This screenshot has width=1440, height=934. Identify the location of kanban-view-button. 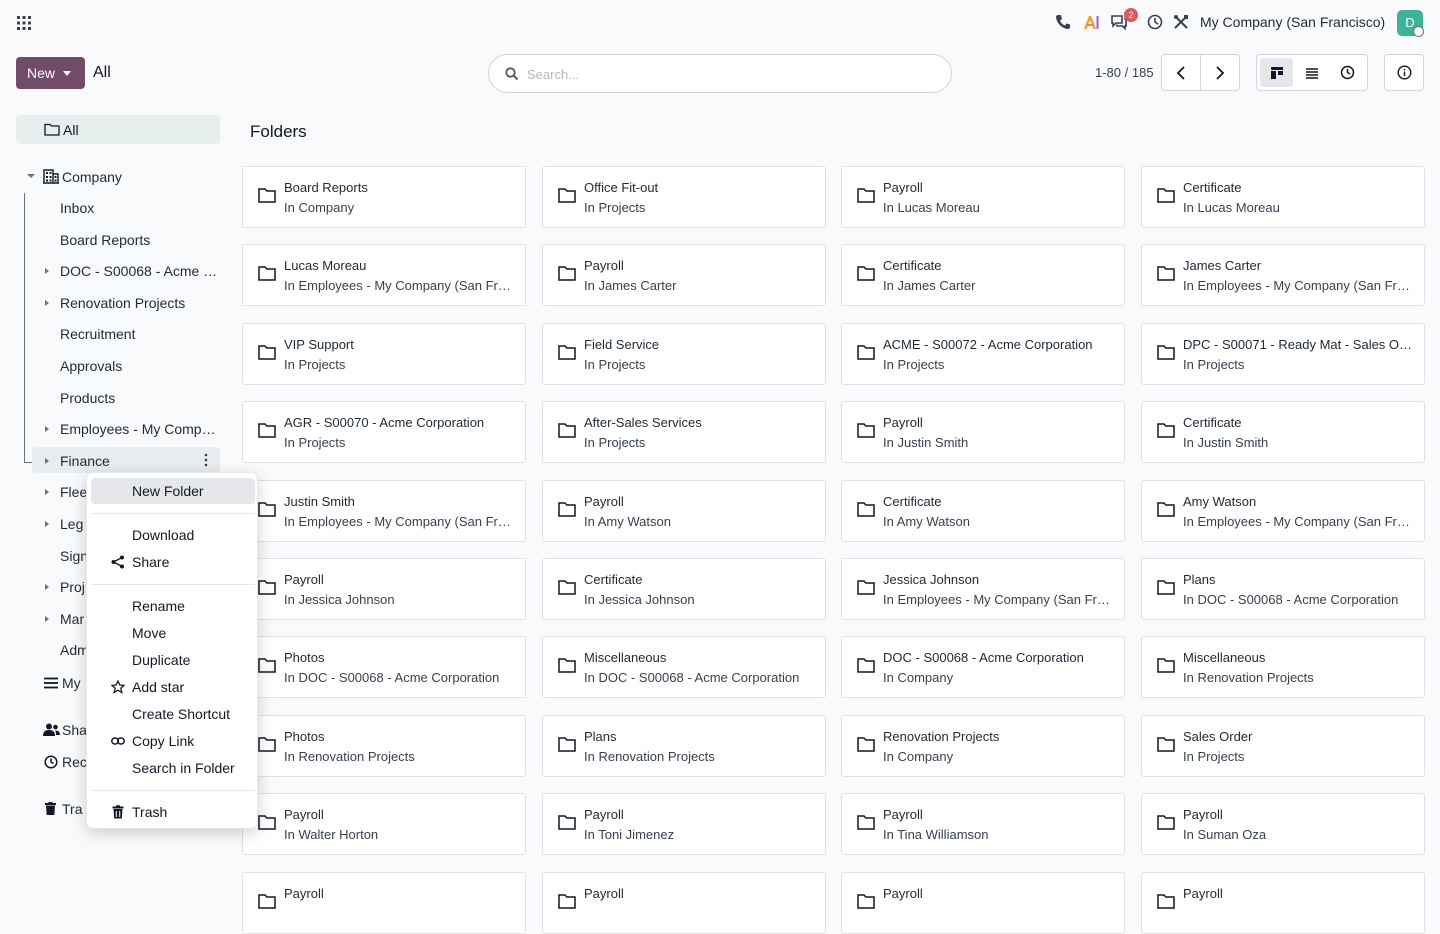
(1277, 72).